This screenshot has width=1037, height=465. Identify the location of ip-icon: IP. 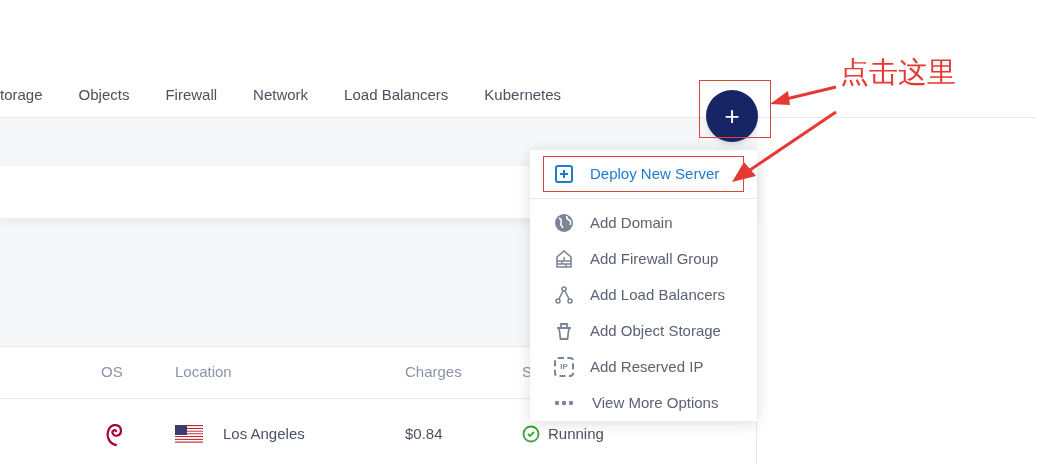
(564, 367).